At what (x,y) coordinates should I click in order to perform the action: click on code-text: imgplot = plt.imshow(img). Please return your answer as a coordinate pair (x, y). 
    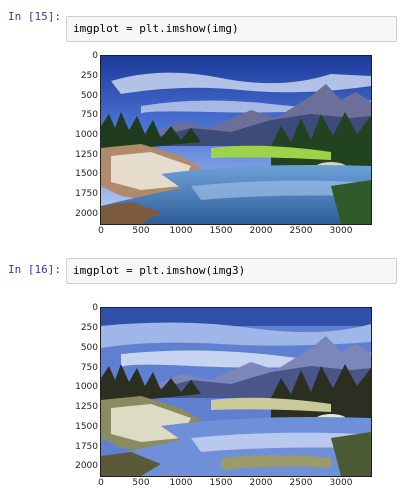
    Looking at the image, I should click on (156, 28).